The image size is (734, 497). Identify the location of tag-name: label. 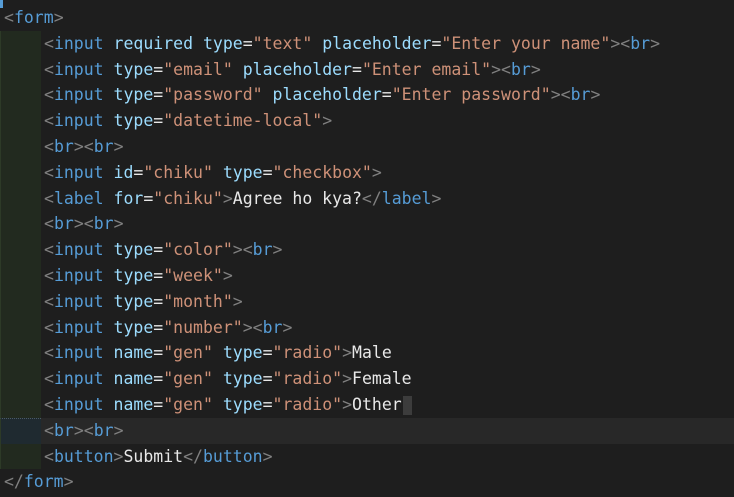
(78, 198).